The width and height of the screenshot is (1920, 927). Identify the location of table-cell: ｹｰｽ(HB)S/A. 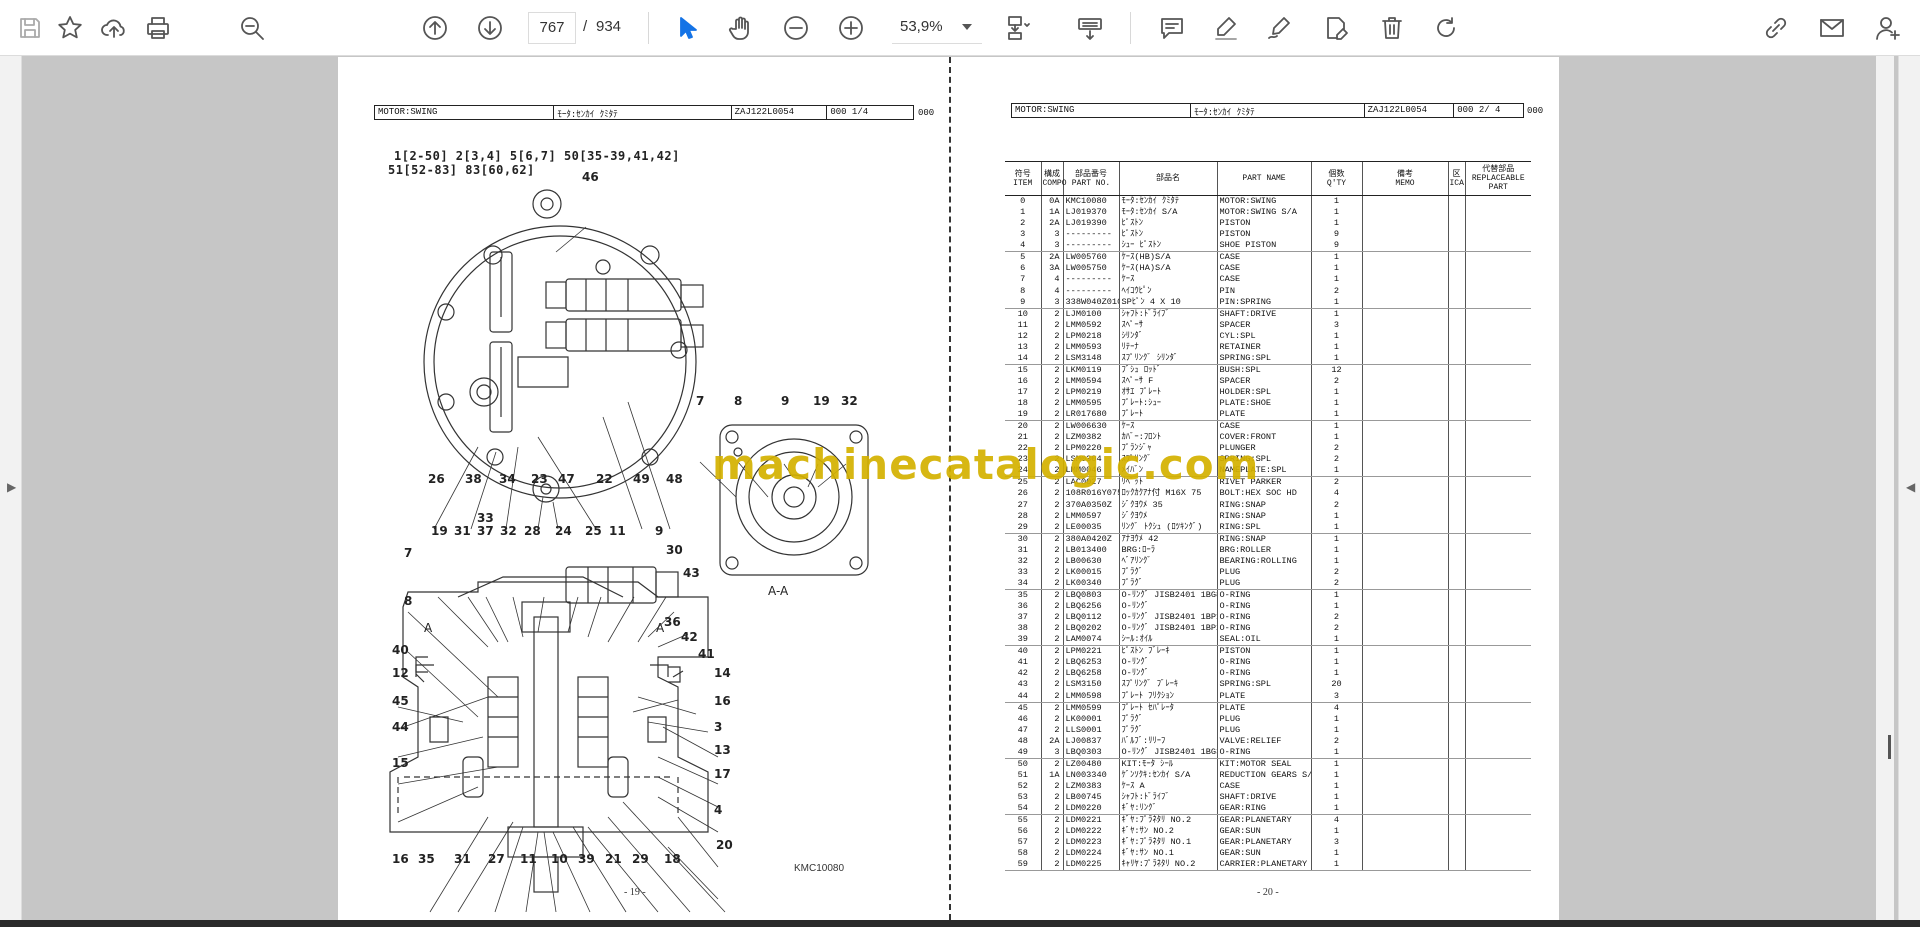
(1167, 257).